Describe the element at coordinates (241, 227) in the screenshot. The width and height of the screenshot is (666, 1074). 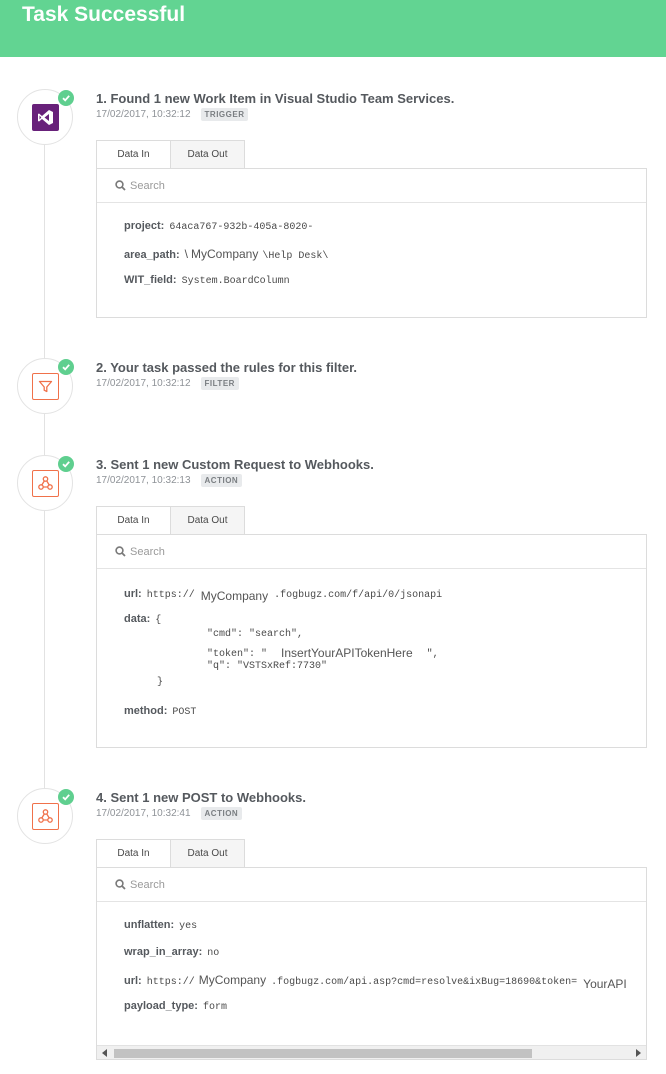
I see `field-value: 64aca767-932b-405a-8020-` at that location.